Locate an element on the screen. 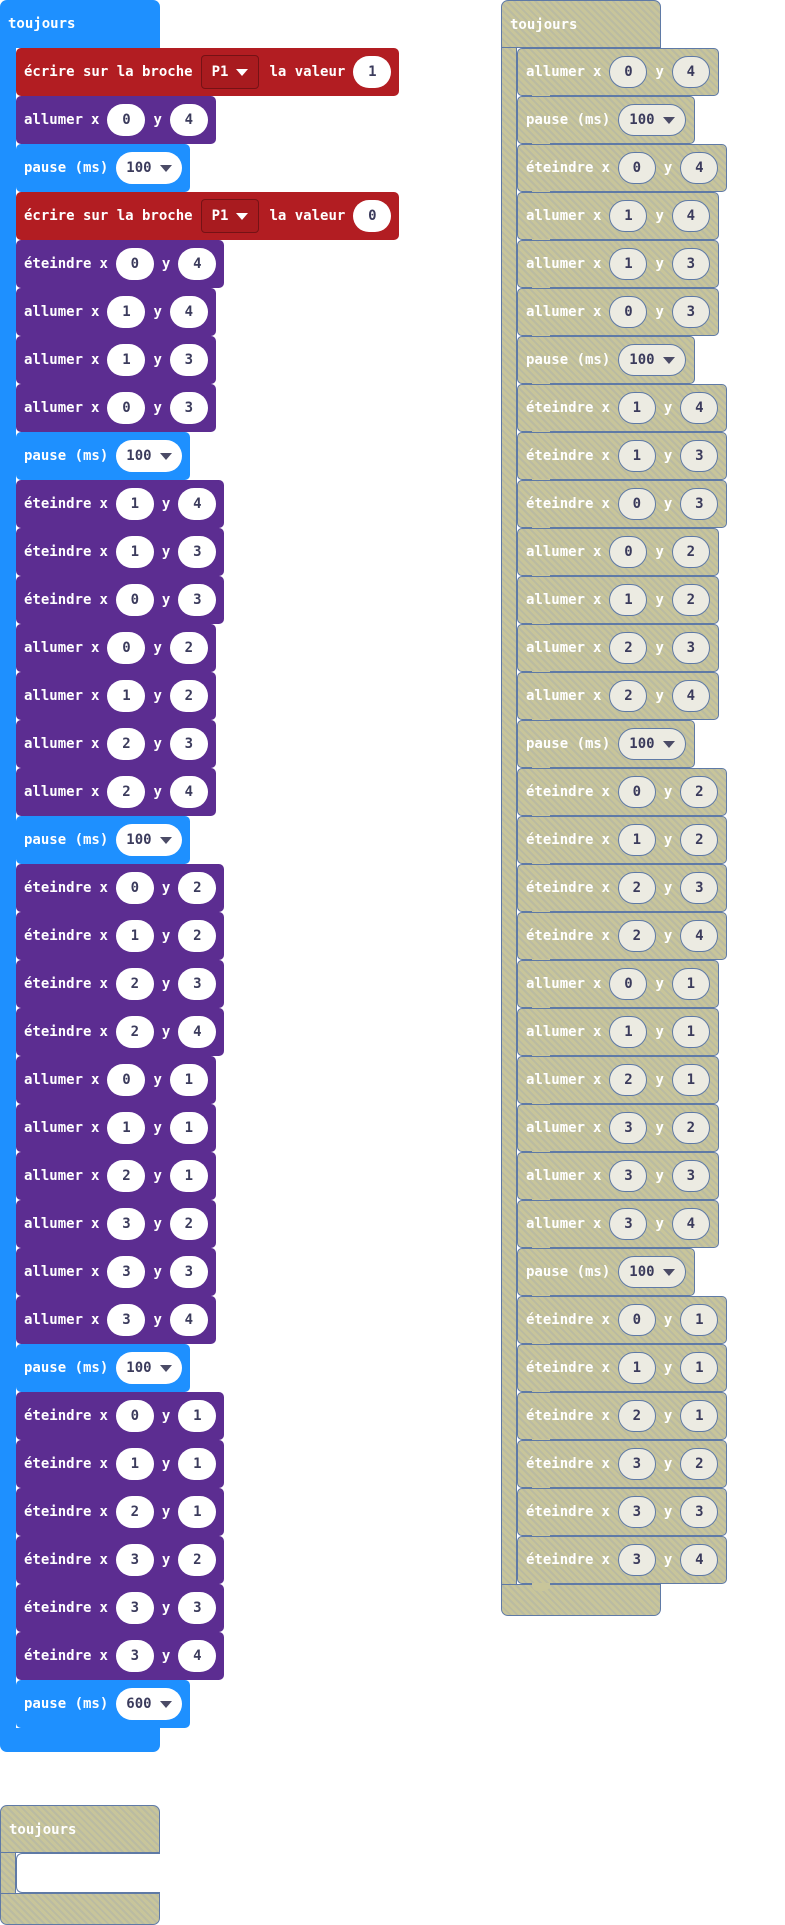  led-block: éteindre x 1 y 1 is located at coordinates (120, 1468).